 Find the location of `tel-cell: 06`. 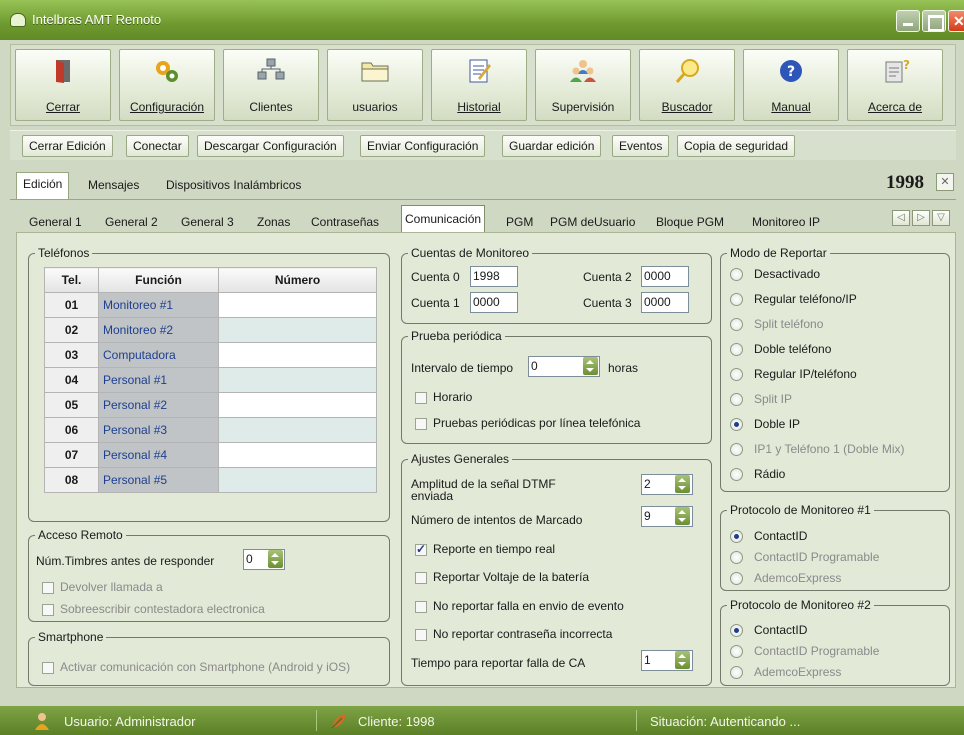

tel-cell: 06 is located at coordinates (71, 430).